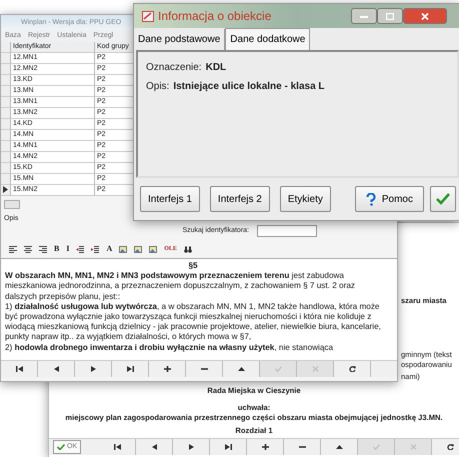 The width and height of the screenshot is (459, 457). Describe the element at coordinates (305, 199) in the screenshot. I see `dialog-button: Etykiety` at that location.